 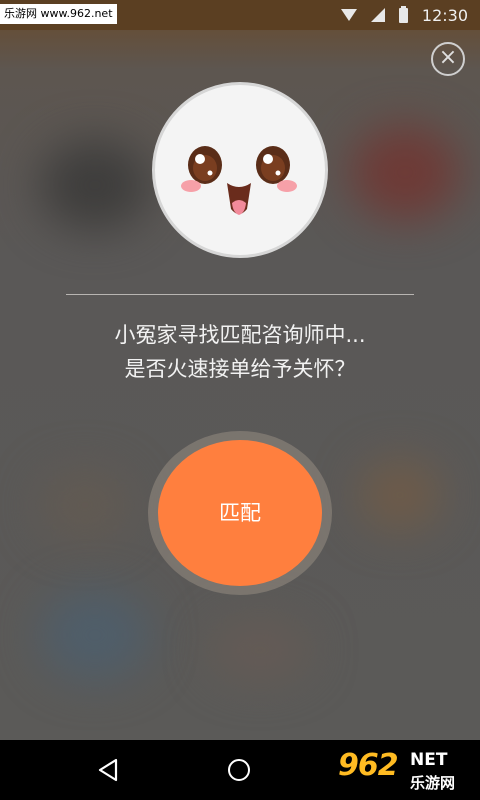 I want to click on status-time: 12:30, so click(x=444, y=15).